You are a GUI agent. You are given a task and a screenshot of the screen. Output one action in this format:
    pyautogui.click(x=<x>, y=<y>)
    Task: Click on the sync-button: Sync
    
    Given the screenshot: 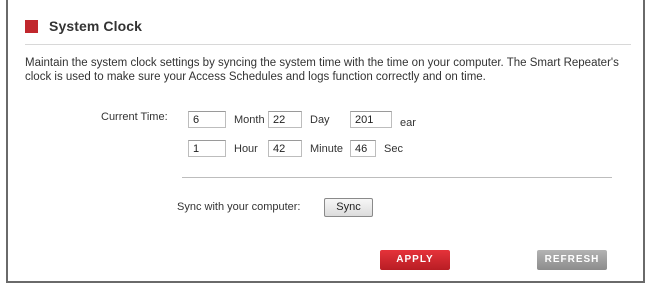 What is the action you would take?
    pyautogui.click(x=348, y=207)
    